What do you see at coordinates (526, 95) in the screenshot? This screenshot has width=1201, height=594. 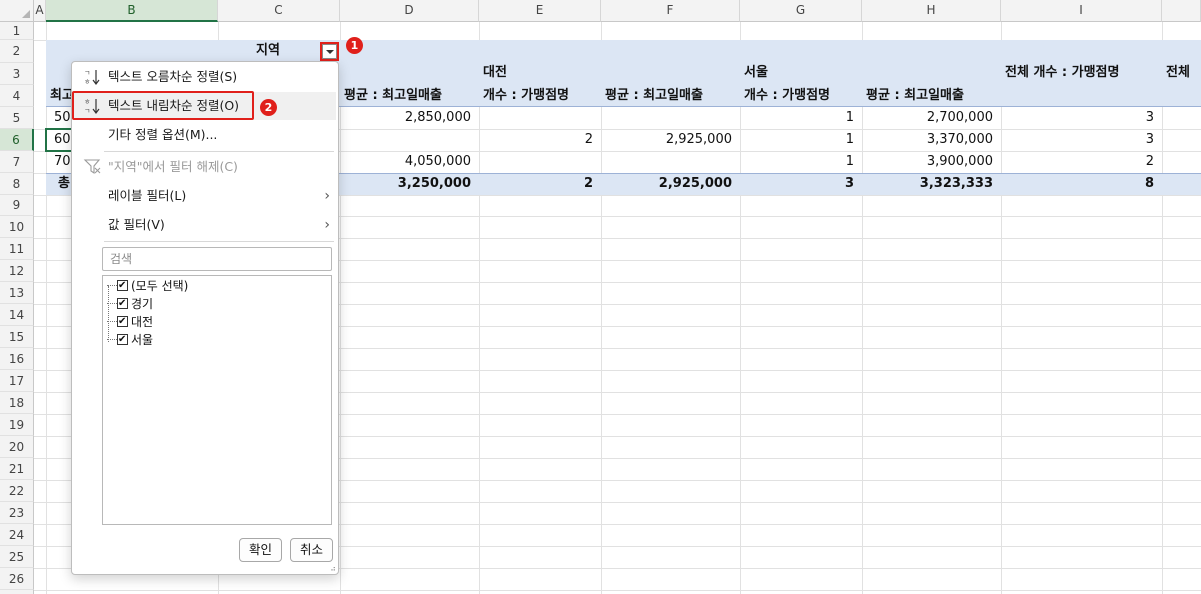 I see `pivot-col-header-e: 개수 : 가맹점명` at bounding box center [526, 95].